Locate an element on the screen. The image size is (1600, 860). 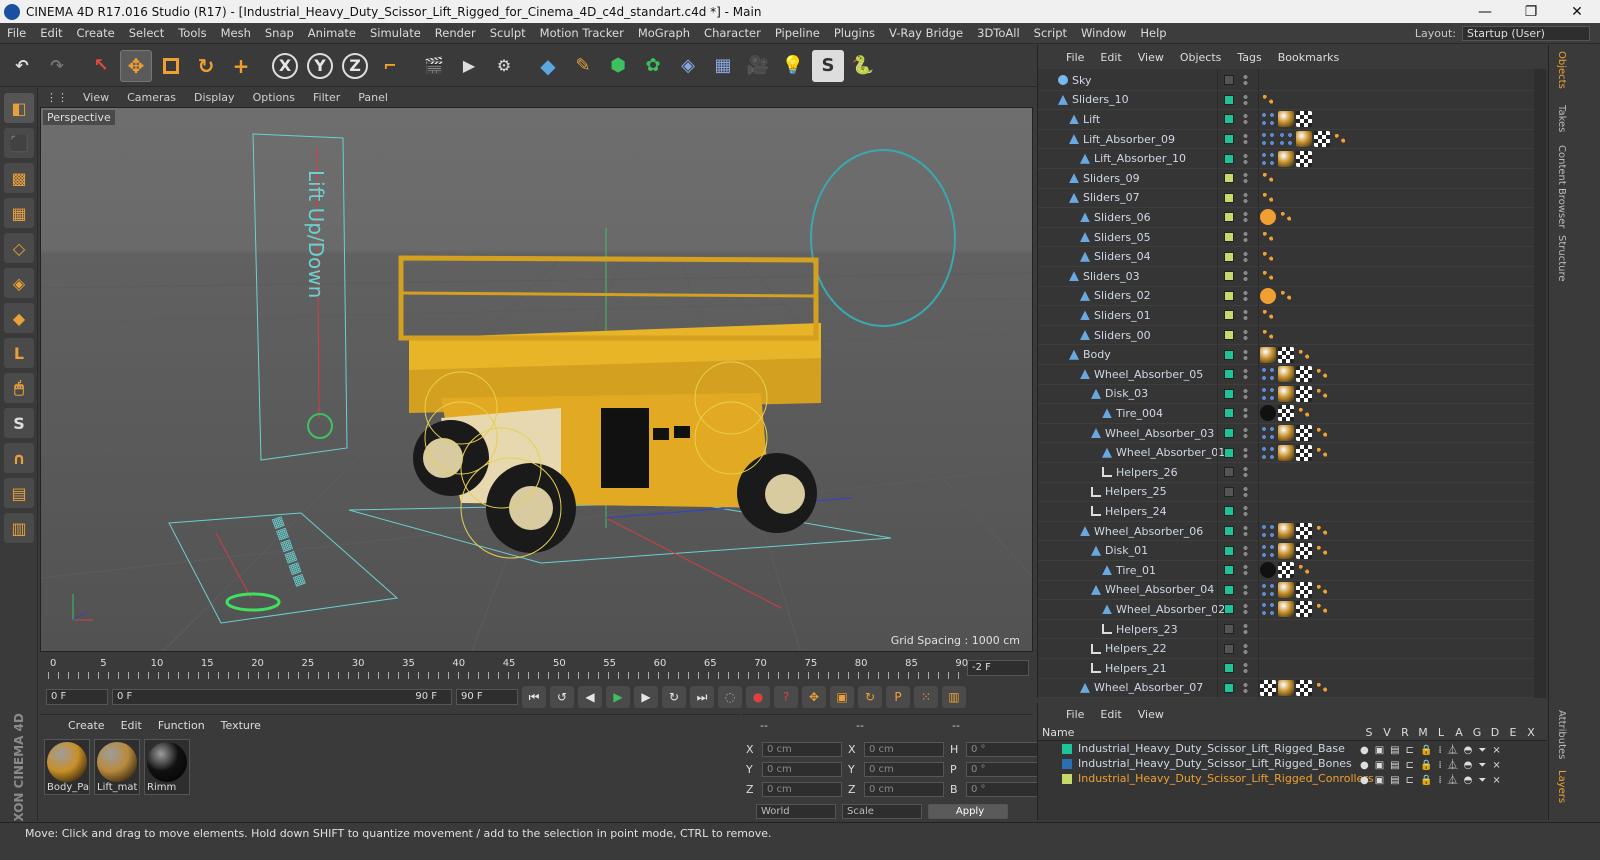
object-row: Helpers_23 is located at coordinates (1286, 630).